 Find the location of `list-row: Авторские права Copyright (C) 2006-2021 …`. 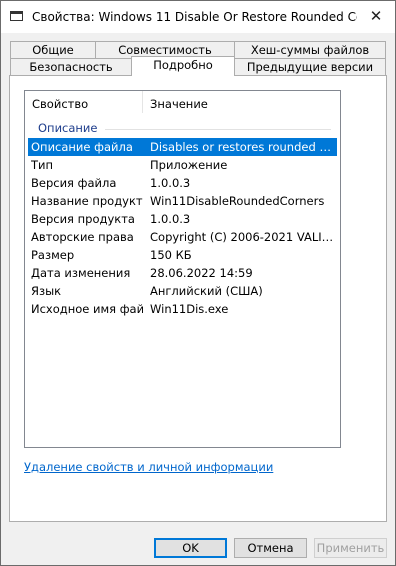

list-row: Авторские права Copyright (C) 2006-2021 … is located at coordinates (182, 237).